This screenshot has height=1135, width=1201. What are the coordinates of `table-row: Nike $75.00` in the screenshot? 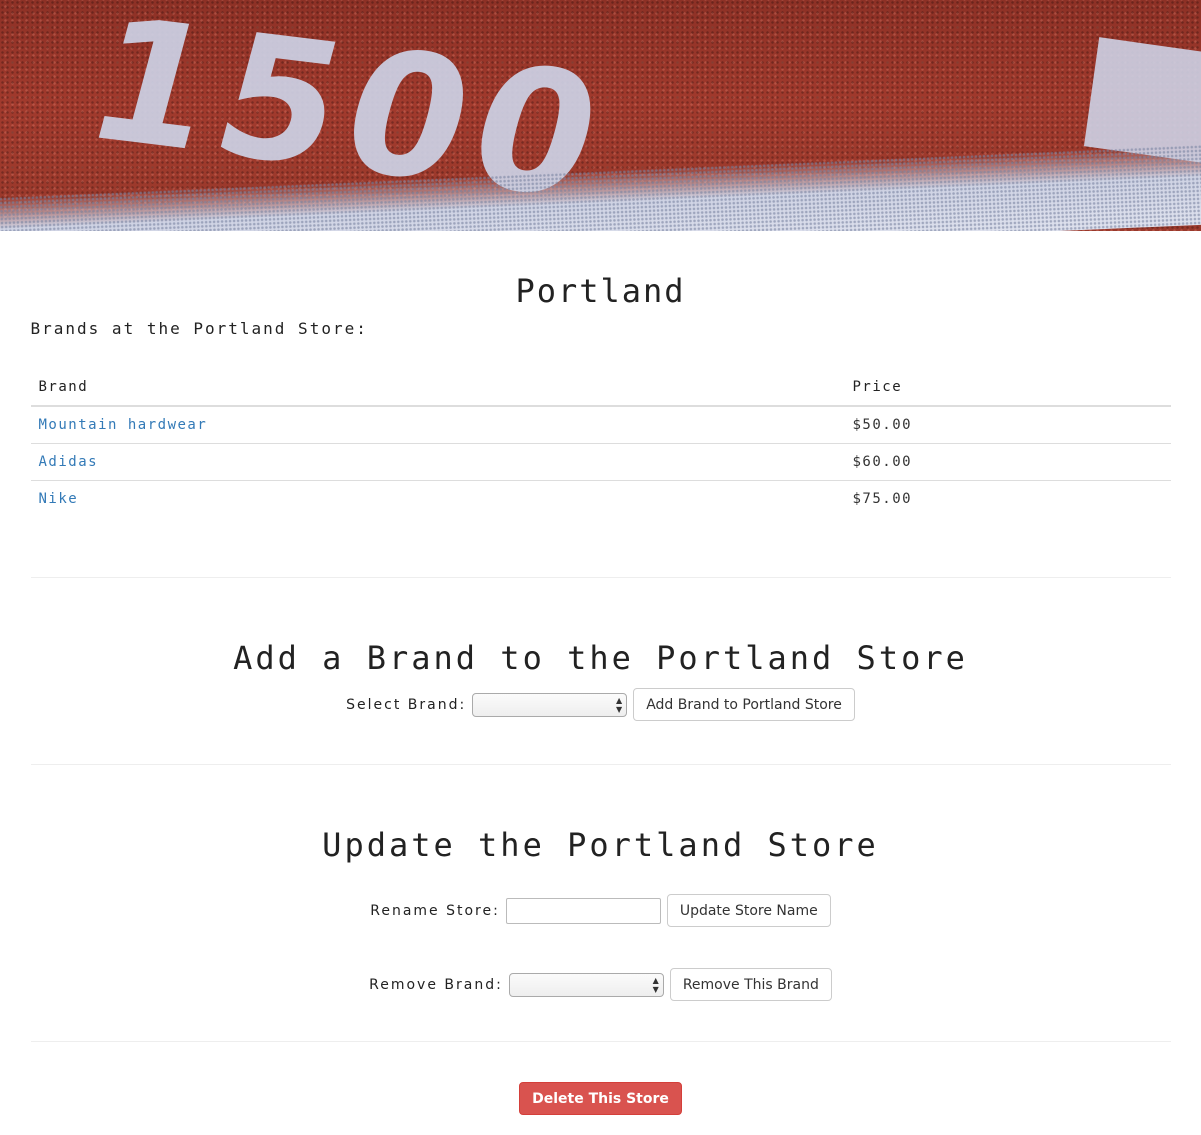 It's located at (600, 498).